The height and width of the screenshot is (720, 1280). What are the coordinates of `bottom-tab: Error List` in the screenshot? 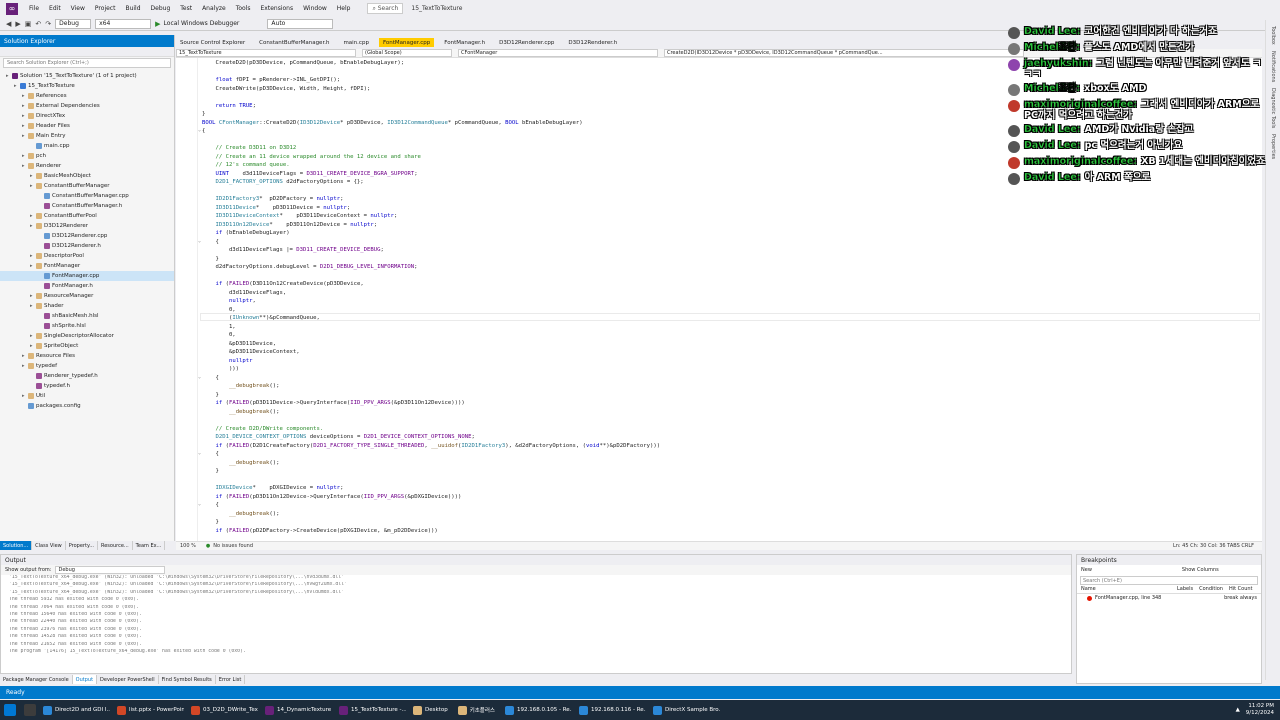 It's located at (231, 679).